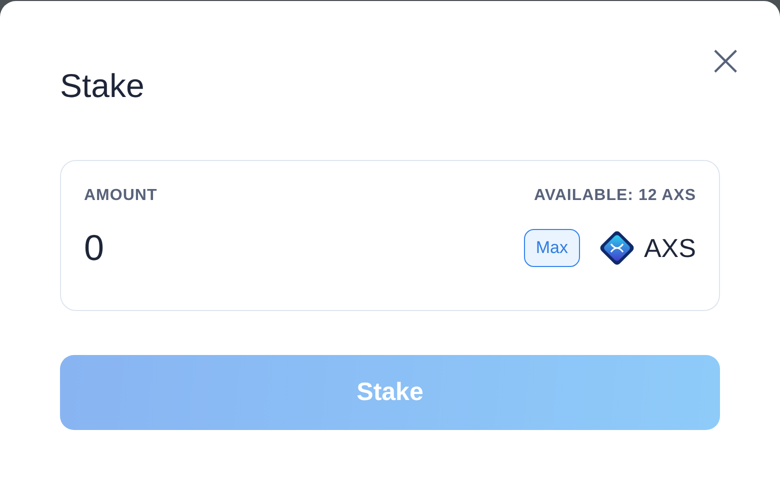  I want to click on max-button: Max, so click(552, 248).